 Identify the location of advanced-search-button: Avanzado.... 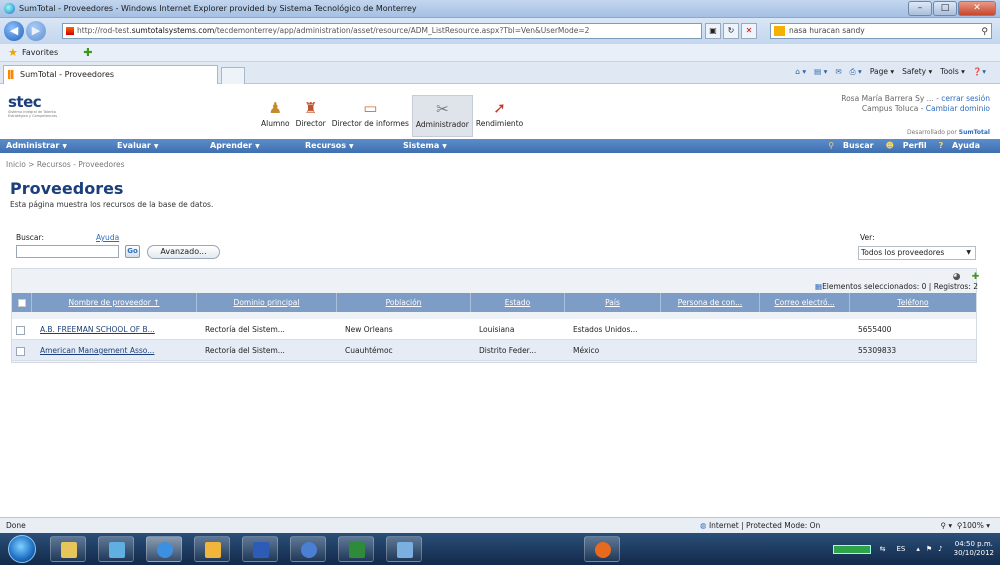
(183, 252).